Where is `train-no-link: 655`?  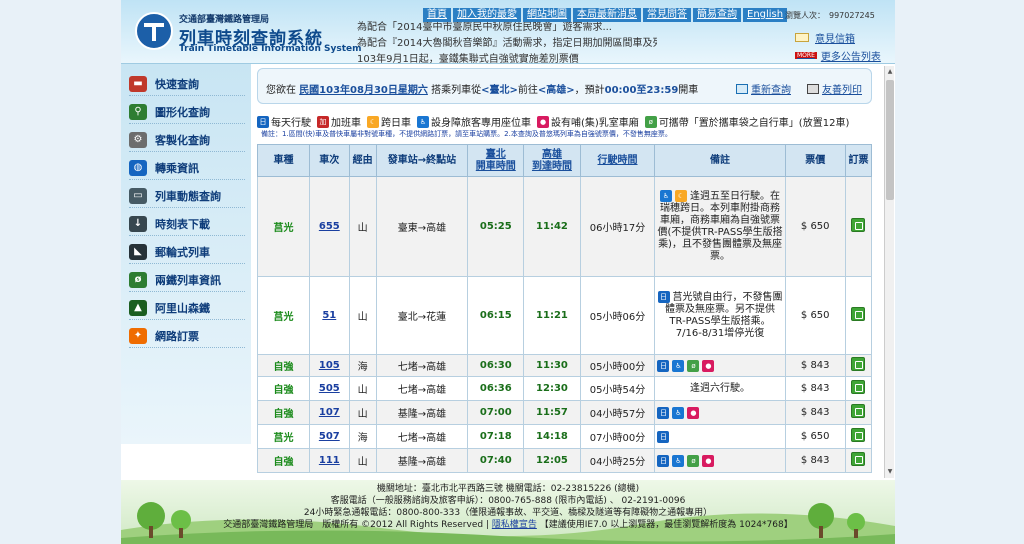 train-no-link: 655 is located at coordinates (329, 226).